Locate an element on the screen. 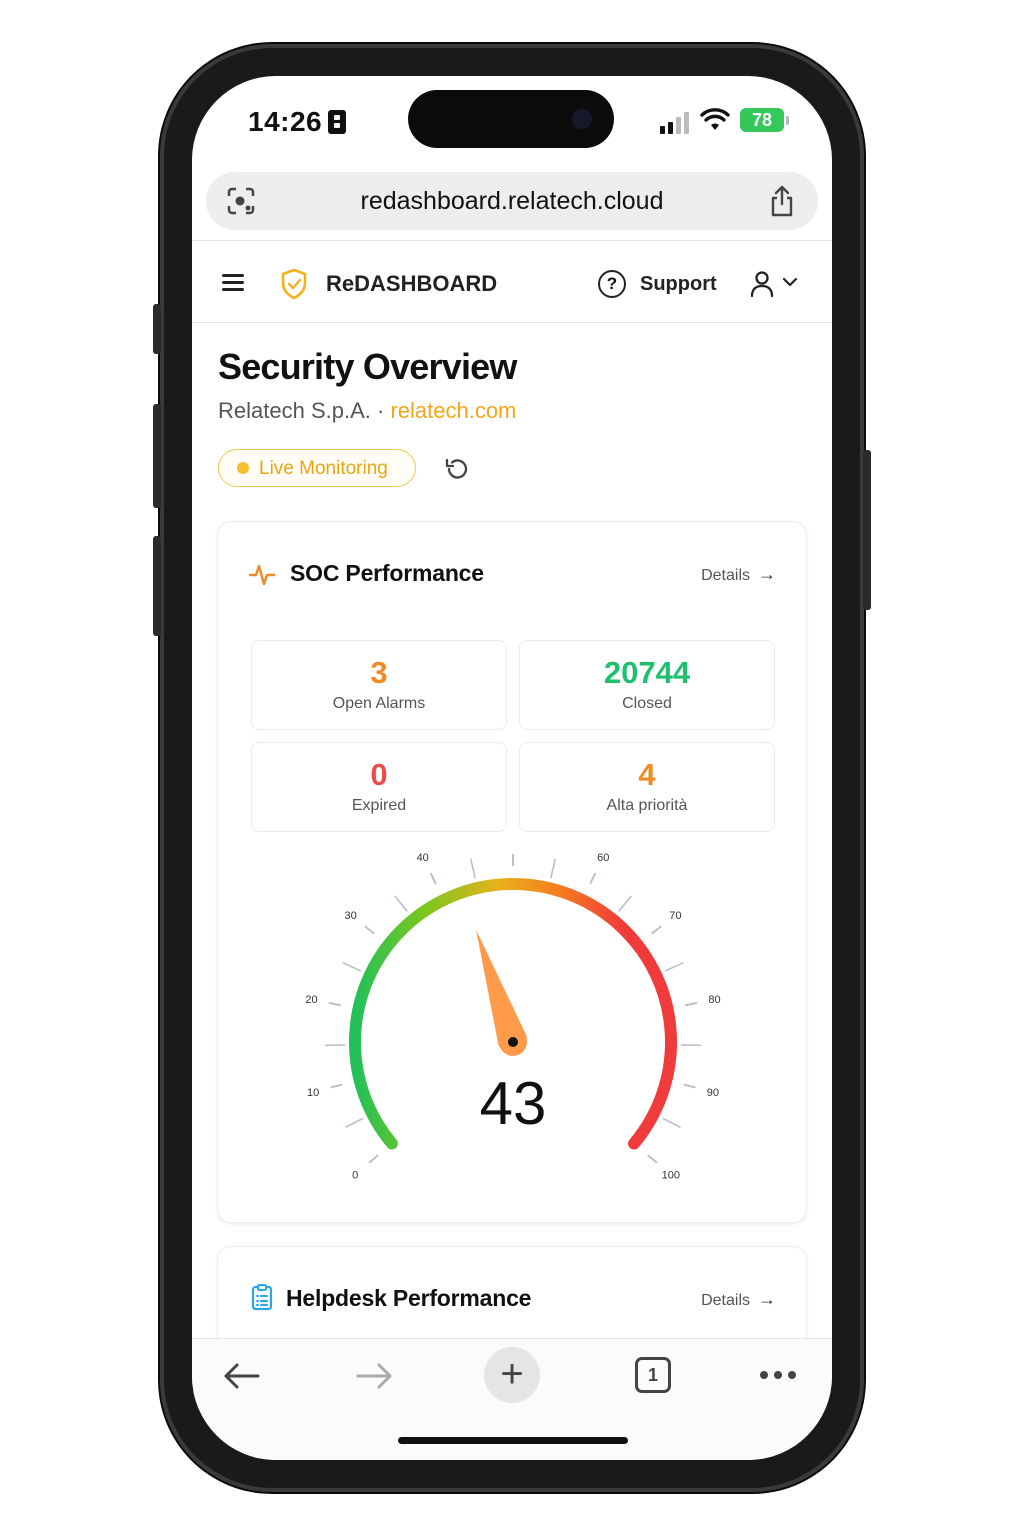  stat-label: Alta priorità is located at coordinates (647, 805).